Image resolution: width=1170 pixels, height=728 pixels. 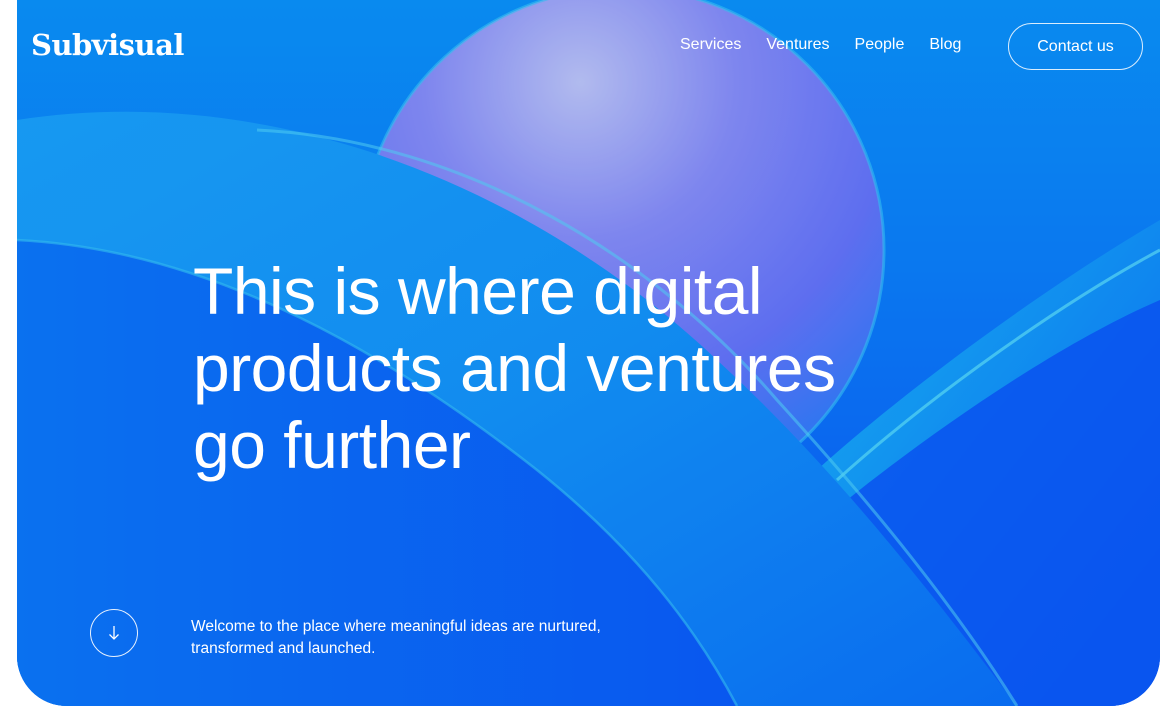 What do you see at coordinates (283, 648) in the screenshot?
I see `tagline-line-2: transformed and launched.` at bounding box center [283, 648].